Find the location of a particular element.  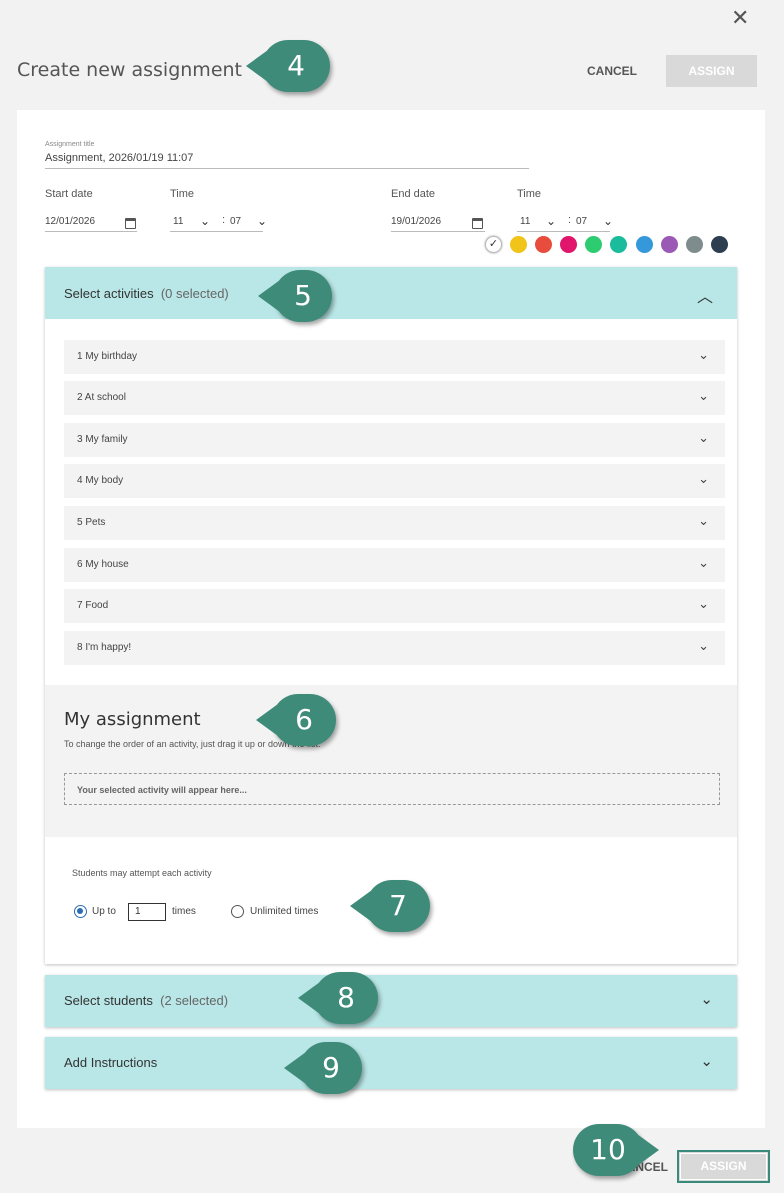

activity-label: 5 Pets is located at coordinates (91, 522).